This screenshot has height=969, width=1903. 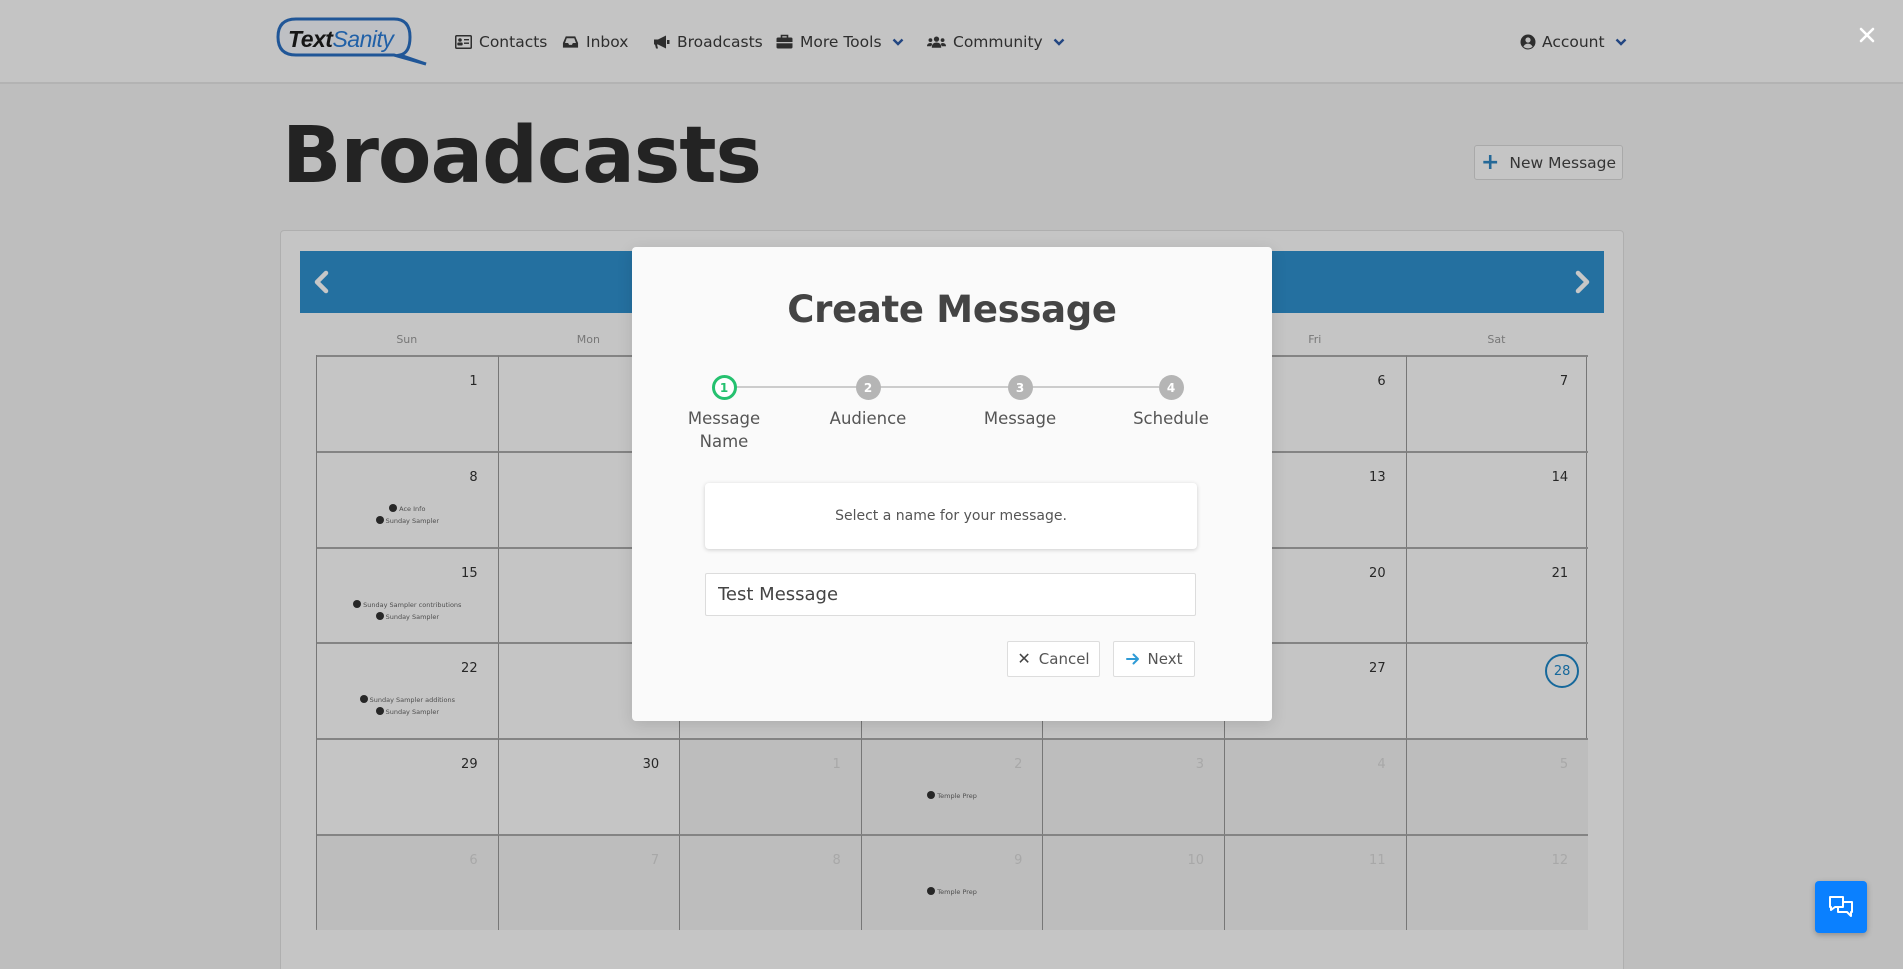 I want to click on step-label: Schedule, so click(x=1171, y=418).